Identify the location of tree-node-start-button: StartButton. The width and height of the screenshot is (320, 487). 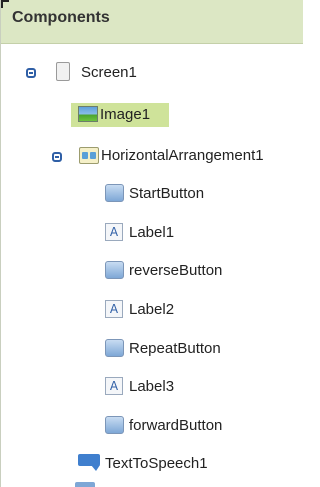
(152, 194).